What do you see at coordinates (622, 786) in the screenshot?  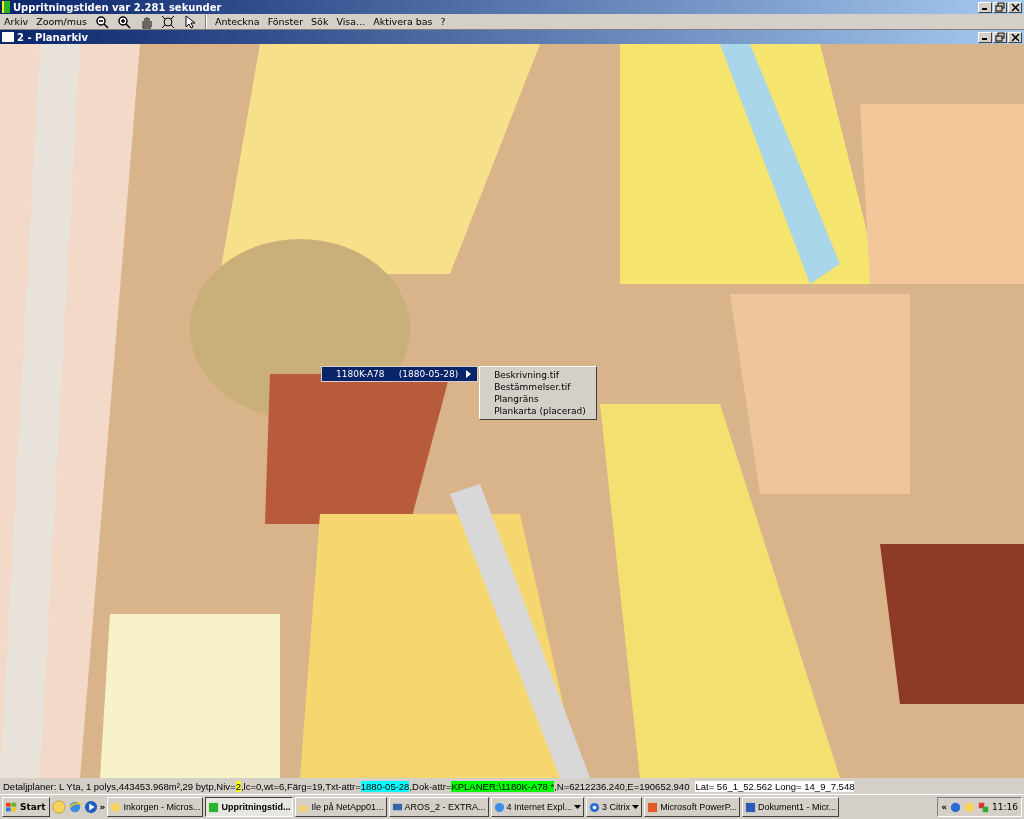 I see `status-text: ,N=6212236.240,E=190652.940` at bounding box center [622, 786].